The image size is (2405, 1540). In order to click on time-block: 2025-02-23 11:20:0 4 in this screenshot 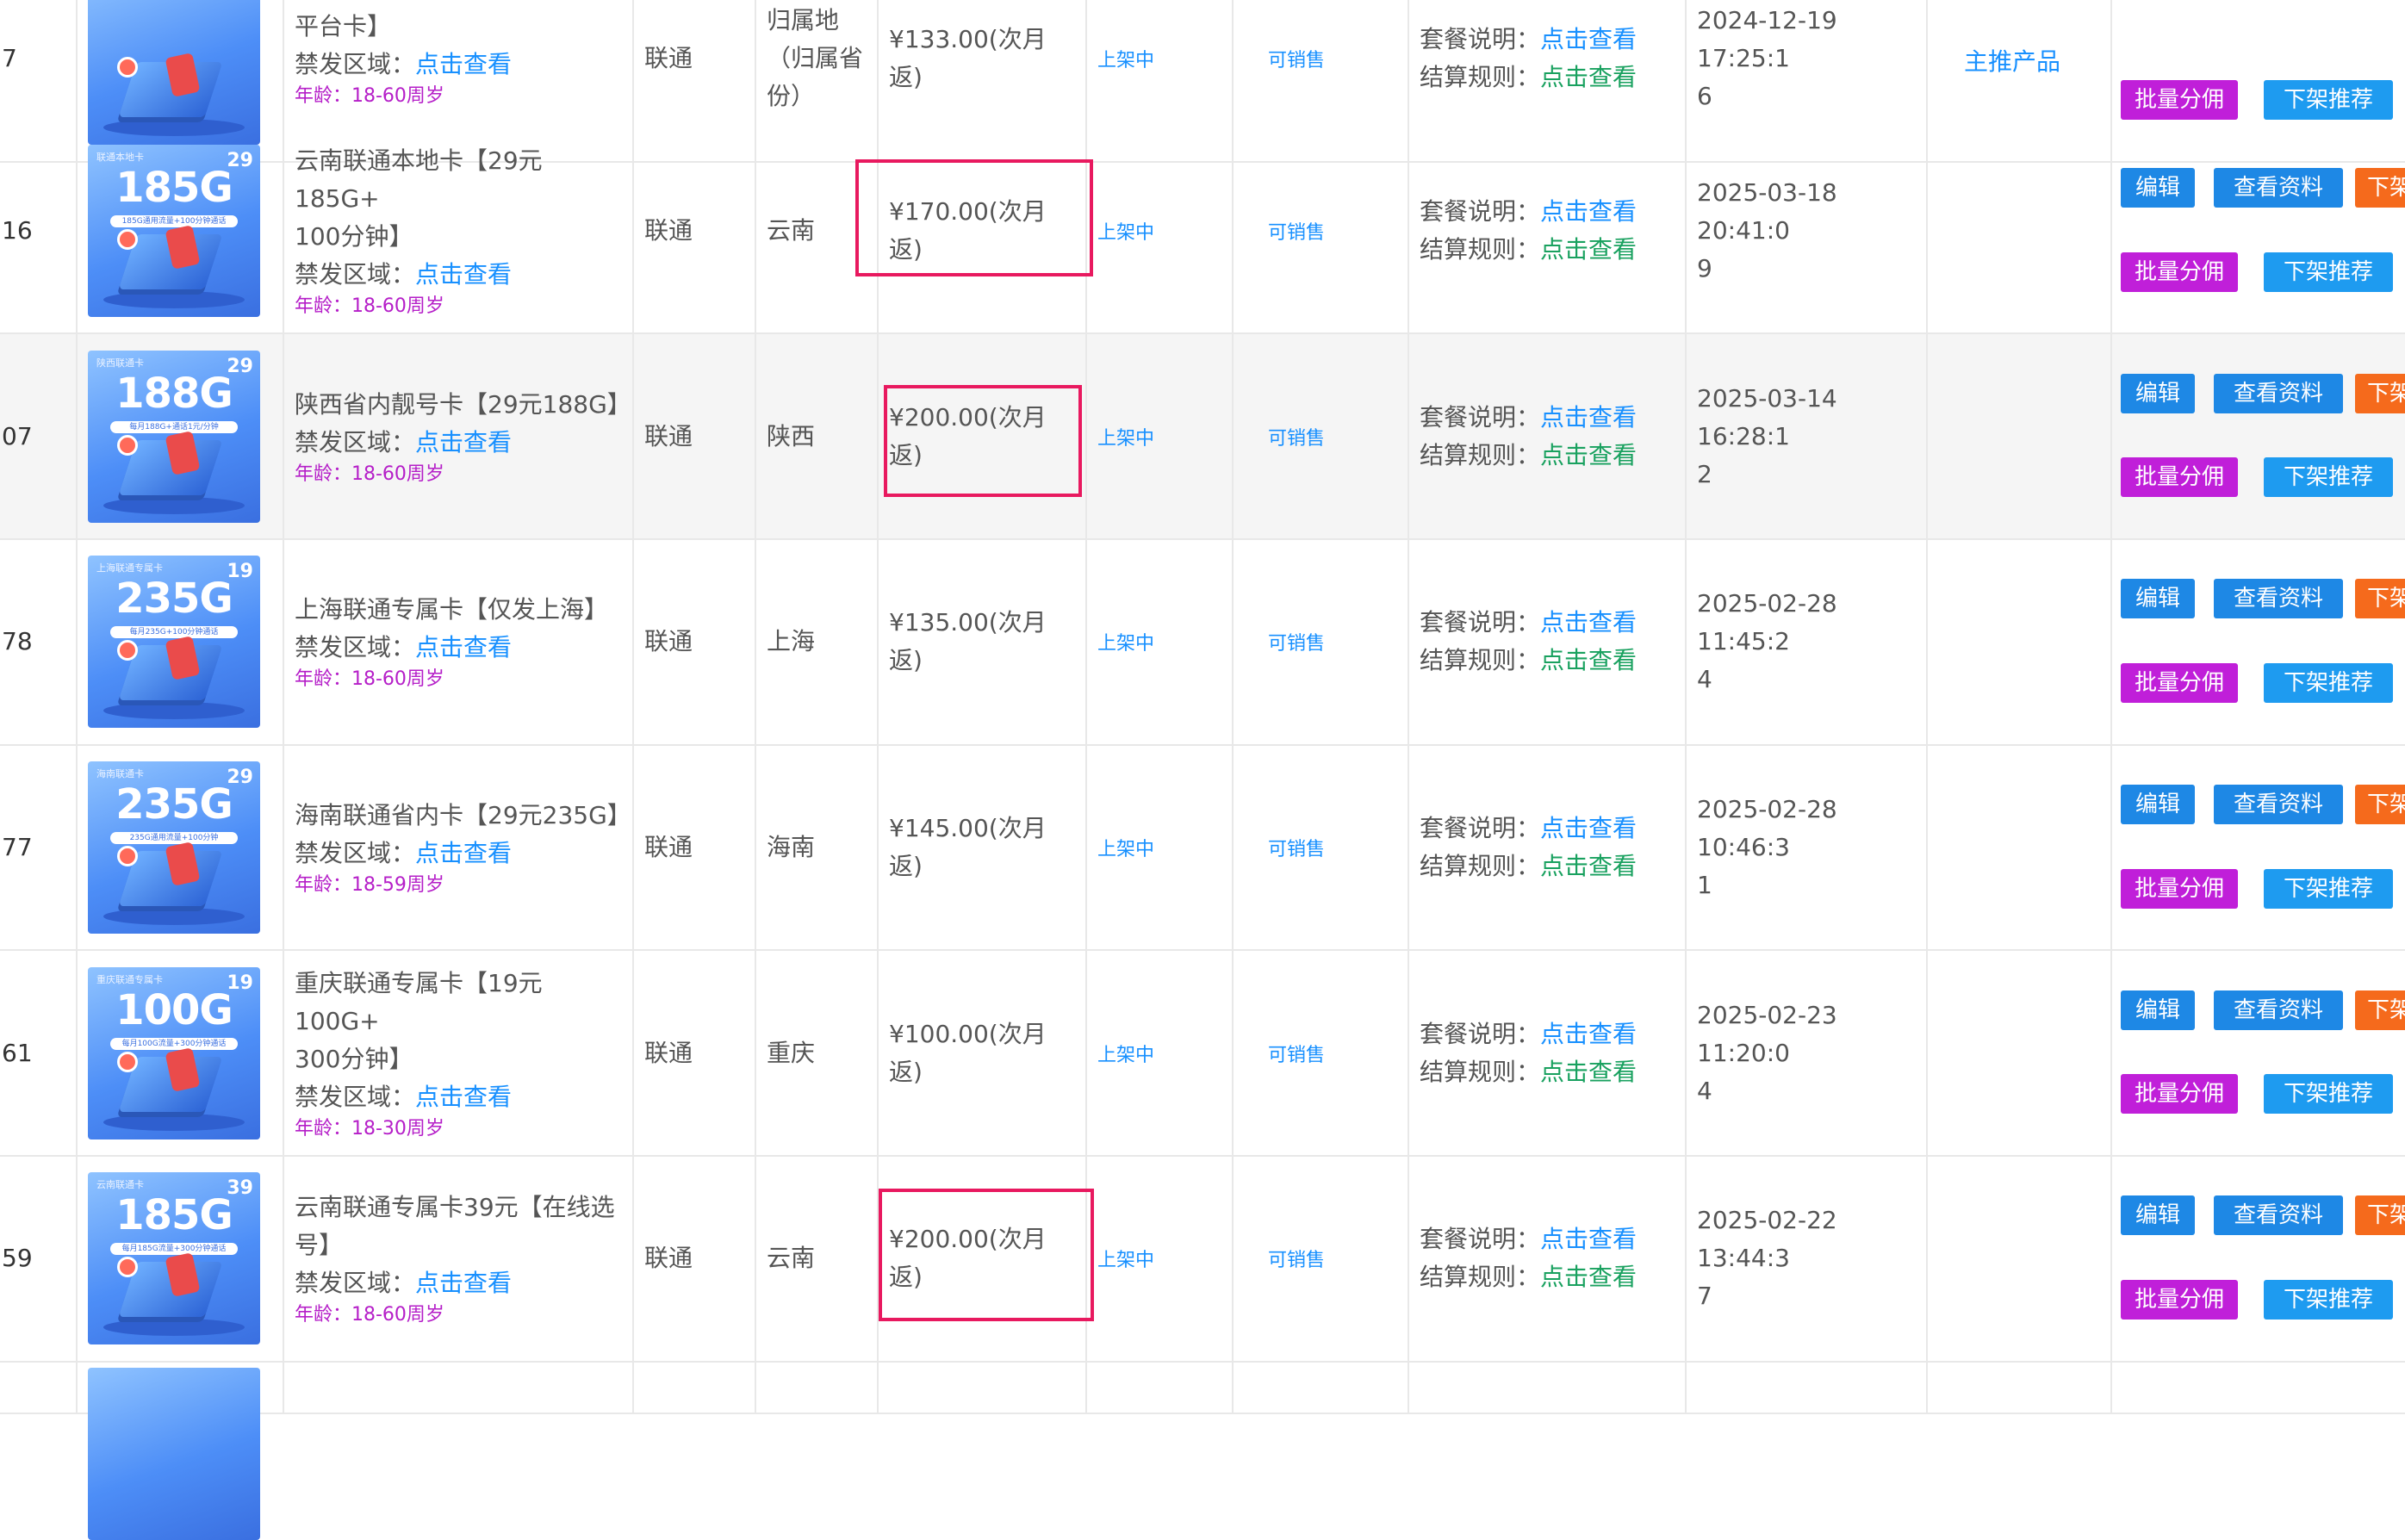, I will do `click(1806, 1053)`.